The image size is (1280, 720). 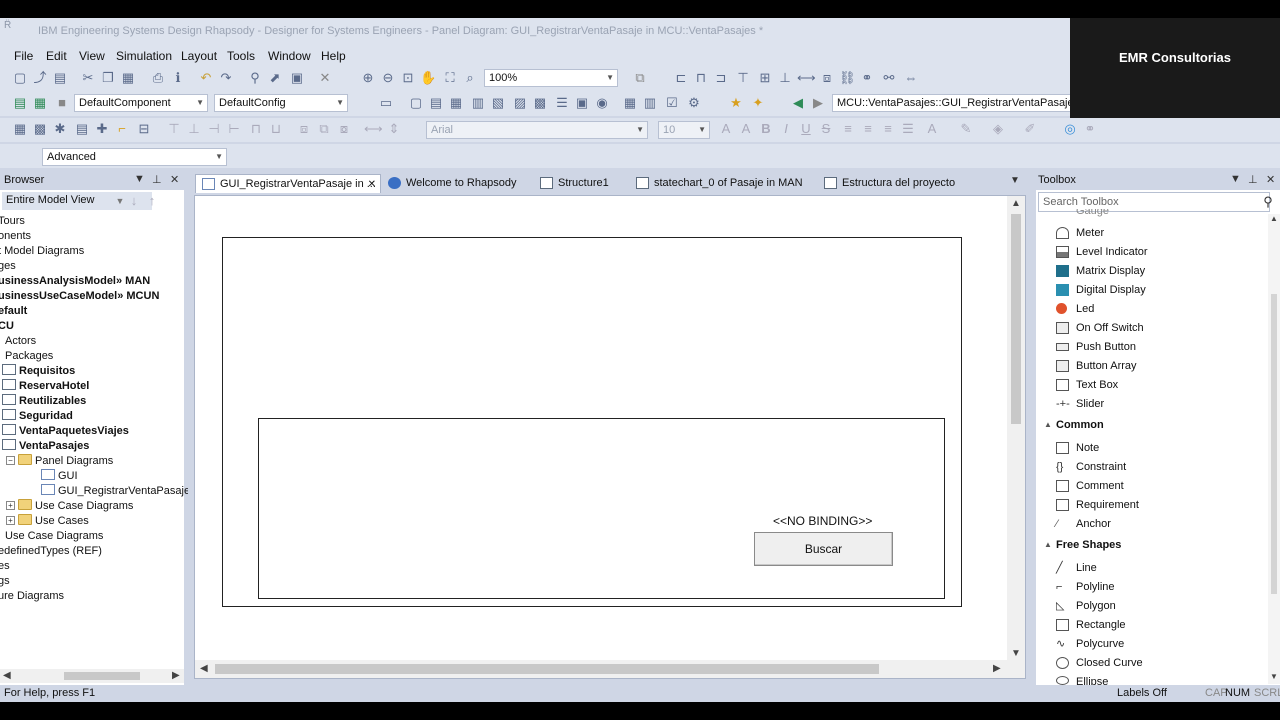 I want to click on unlink-icon: ⚯, so click(x=889, y=78).